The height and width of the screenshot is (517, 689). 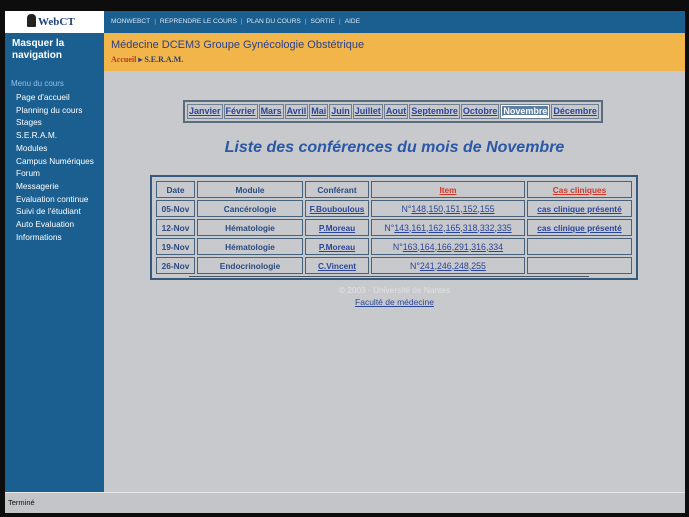 What do you see at coordinates (56, 50) in the screenshot?
I see `hide-navigation-link: Masquer la navigation` at bounding box center [56, 50].